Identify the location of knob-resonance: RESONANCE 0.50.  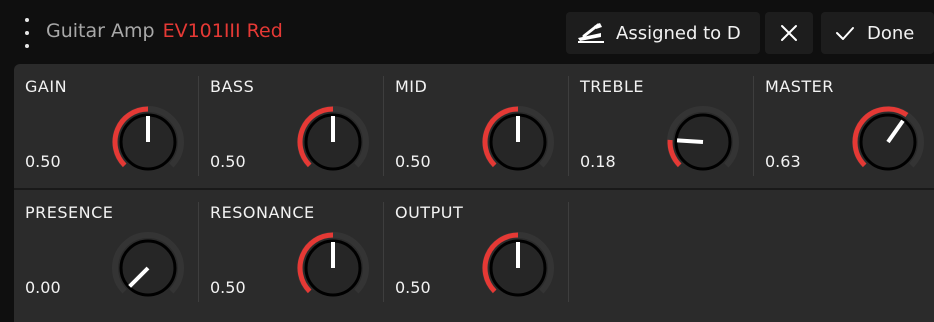
(291, 252).